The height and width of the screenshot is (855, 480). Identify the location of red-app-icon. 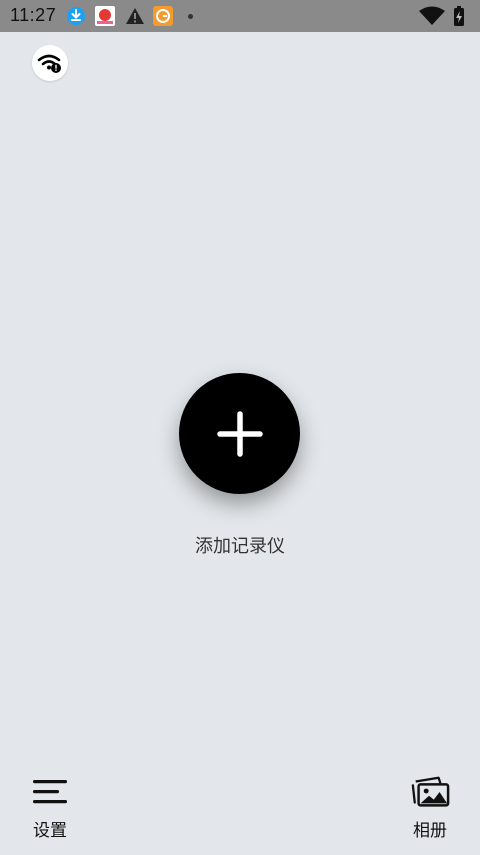
(105, 16).